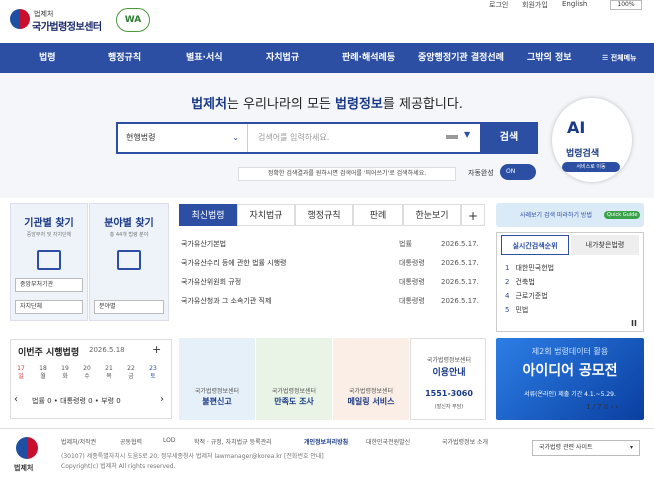 Image resolution: width=654 pixels, height=482 pixels. I want to click on law-row: 국가유산수리 등에 관한 법률 시행령 대통령령 2026.5.17., so click(332, 263).